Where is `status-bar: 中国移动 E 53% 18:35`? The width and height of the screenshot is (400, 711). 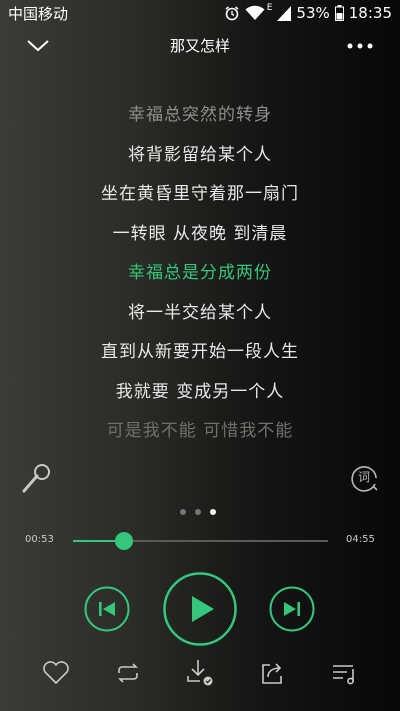
status-bar: 中国移动 E 53% 18:35 is located at coordinates (200, 13).